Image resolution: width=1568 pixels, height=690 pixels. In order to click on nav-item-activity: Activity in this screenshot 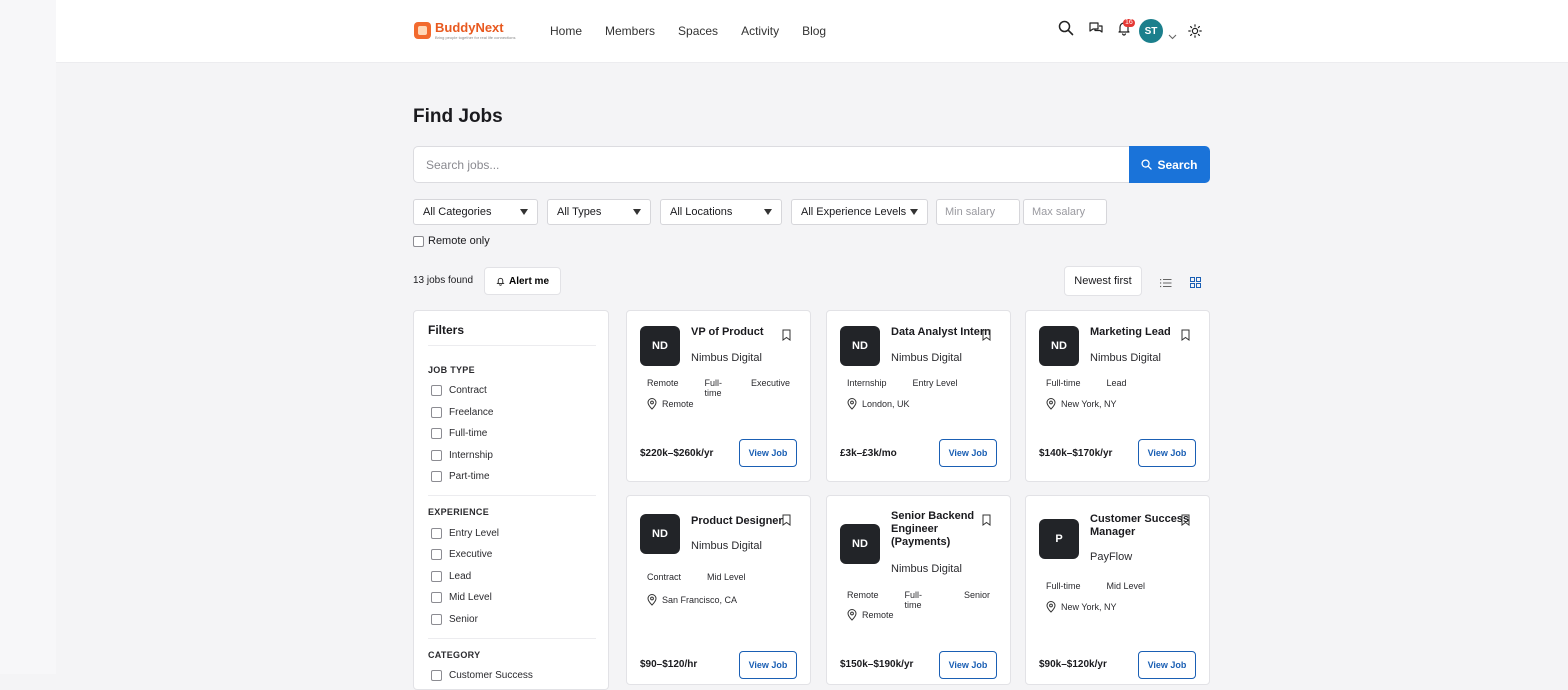, I will do `click(760, 31)`.